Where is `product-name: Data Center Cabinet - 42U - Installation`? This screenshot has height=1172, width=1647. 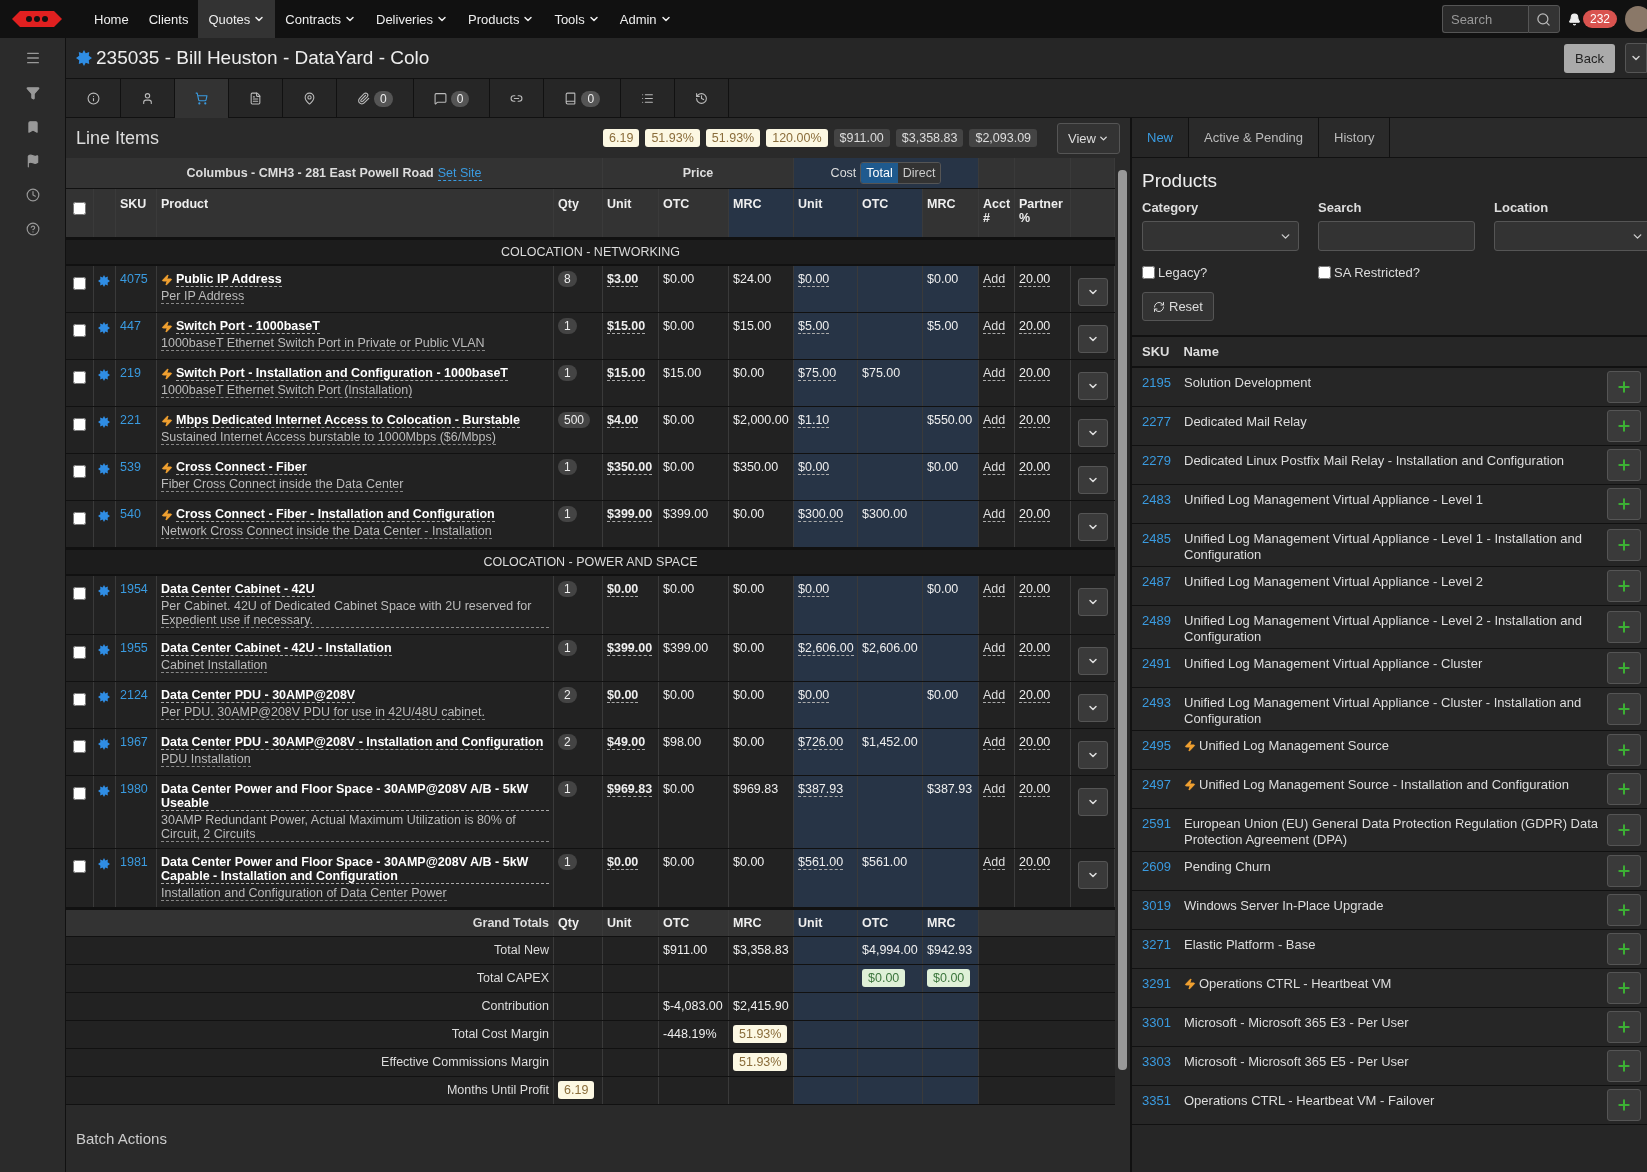 product-name: Data Center Cabinet - 42U - Installation is located at coordinates (276, 648).